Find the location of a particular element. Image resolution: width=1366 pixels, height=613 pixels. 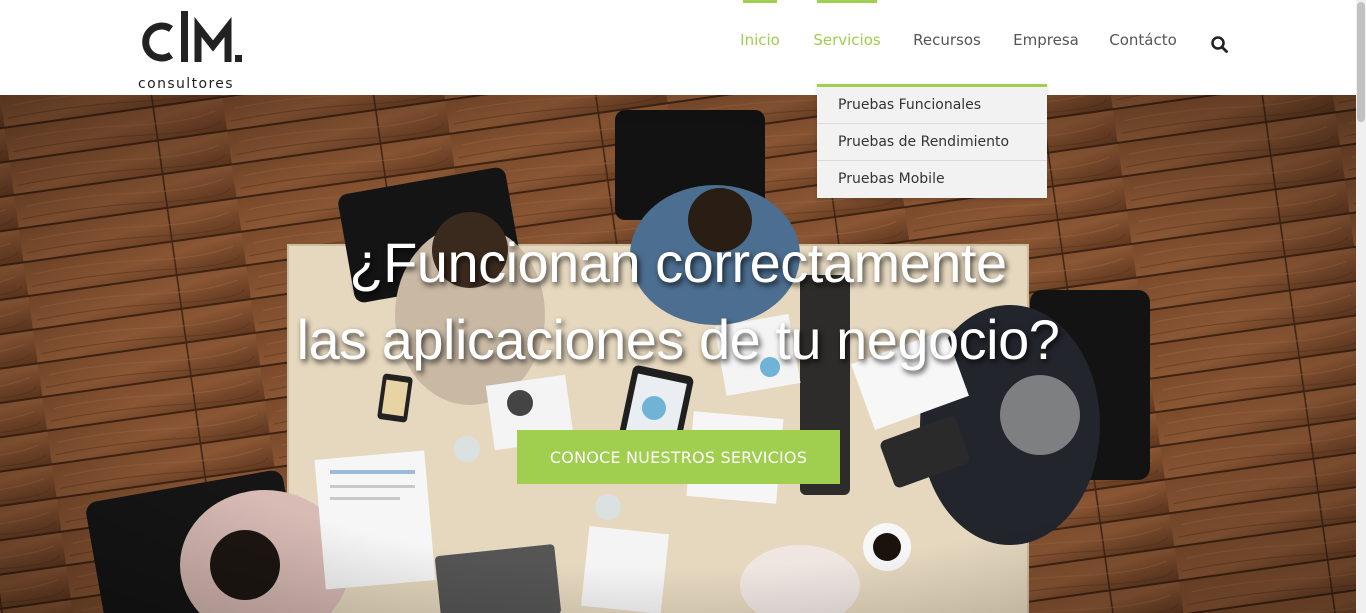

nav-item-inicio: Inicio is located at coordinates (760, 47).